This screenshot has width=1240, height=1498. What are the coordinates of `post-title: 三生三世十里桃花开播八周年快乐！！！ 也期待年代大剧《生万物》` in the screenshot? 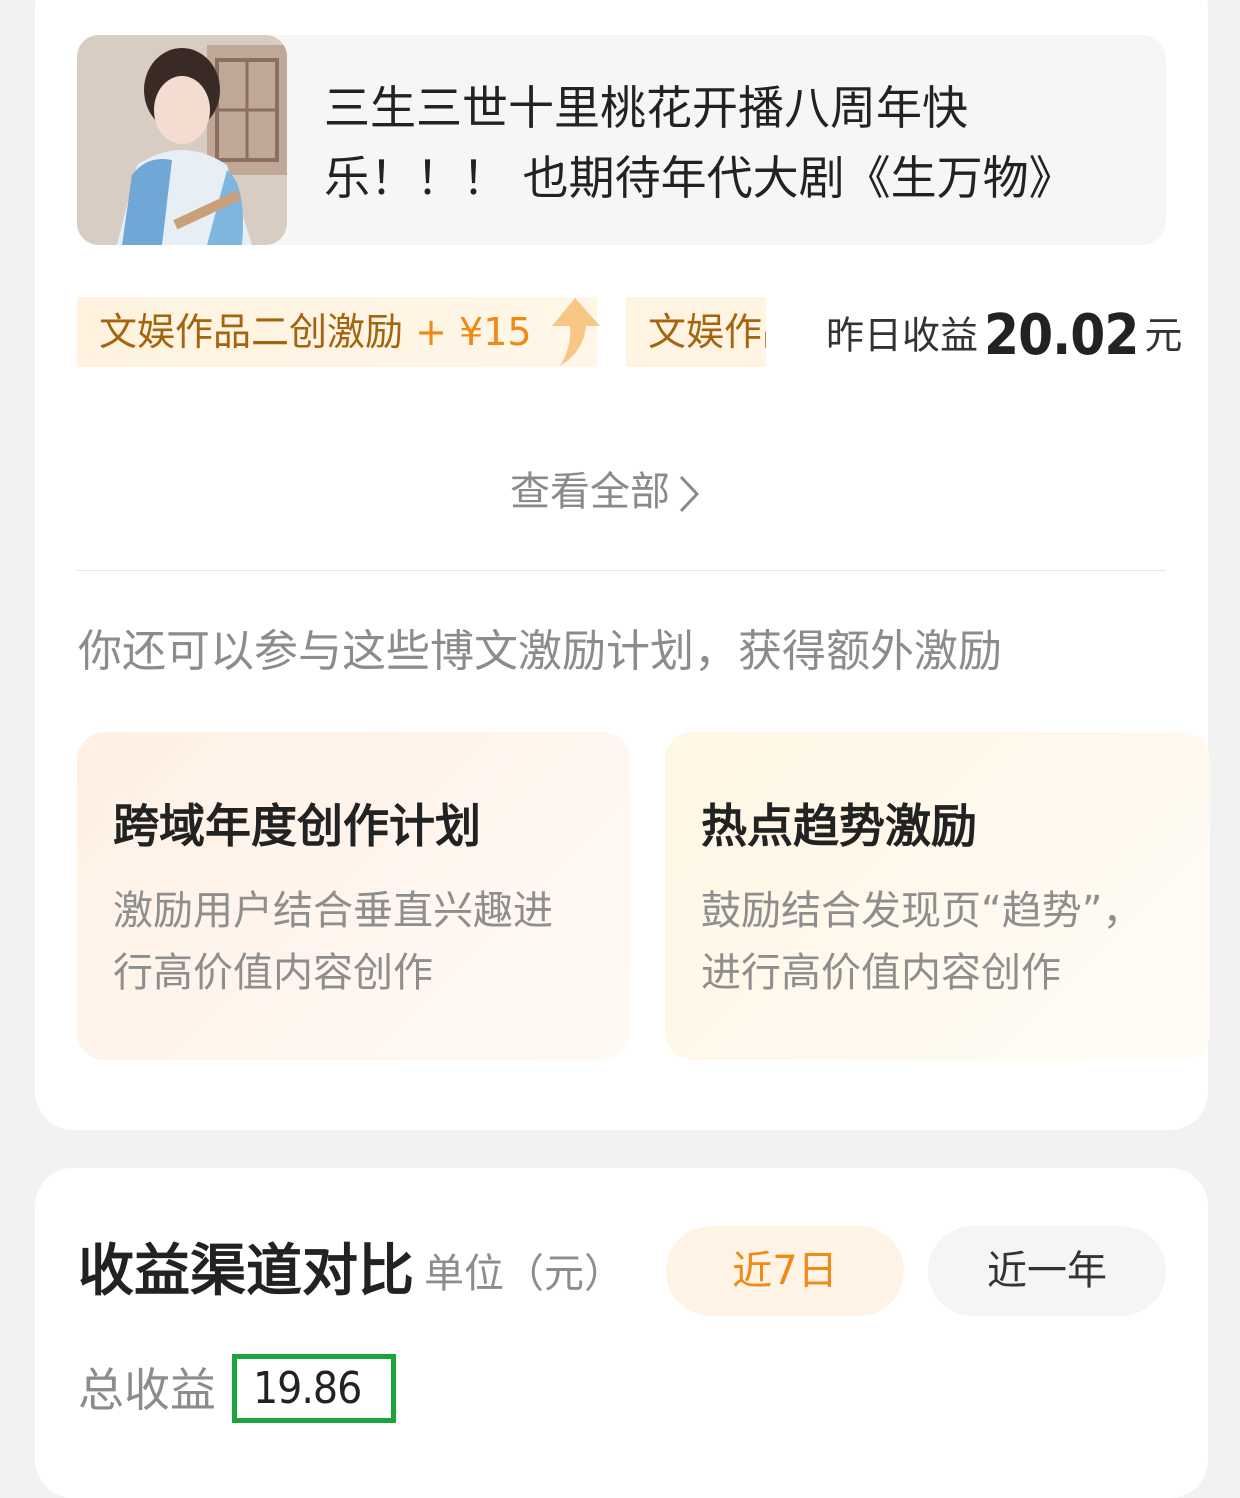 It's located at (699, 143).